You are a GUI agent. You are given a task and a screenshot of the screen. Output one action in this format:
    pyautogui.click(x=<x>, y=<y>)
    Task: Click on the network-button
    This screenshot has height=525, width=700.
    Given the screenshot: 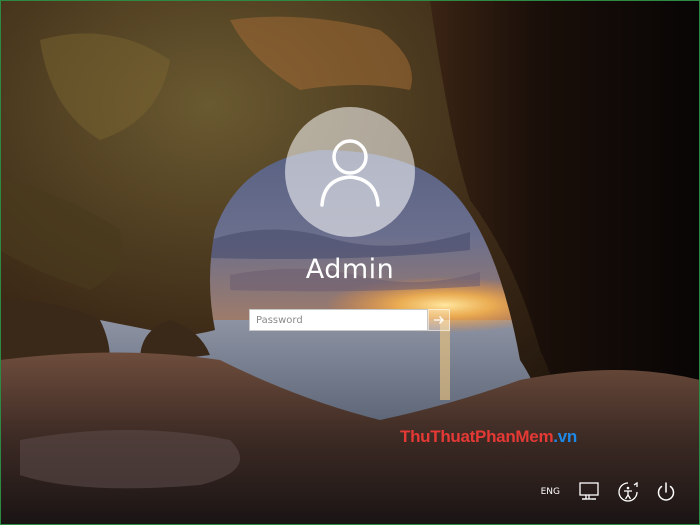 What is the action you would take?
    pyautogui.click(x=590, y=492)
    